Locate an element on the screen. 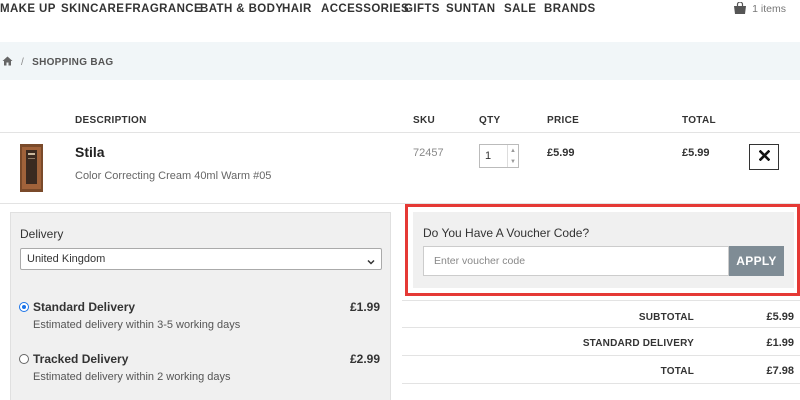 This screenshot has width=800, height=400. voucher-title: Do You Have A Voucher Code? is located at coordinates (506, 233).